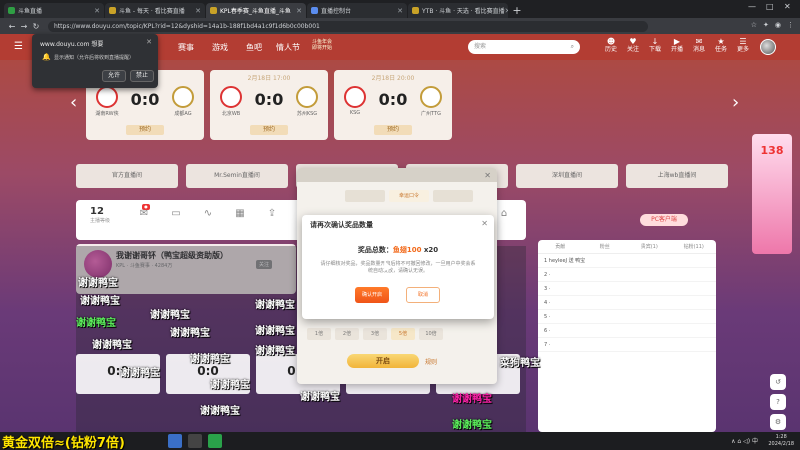 The image size is (800, 450). Describe the element at coordinates (155, 10) in the screenshot. I see `browser-tab: 斗鱼 - 每天 · 看比赛直播 ✕` at that location.